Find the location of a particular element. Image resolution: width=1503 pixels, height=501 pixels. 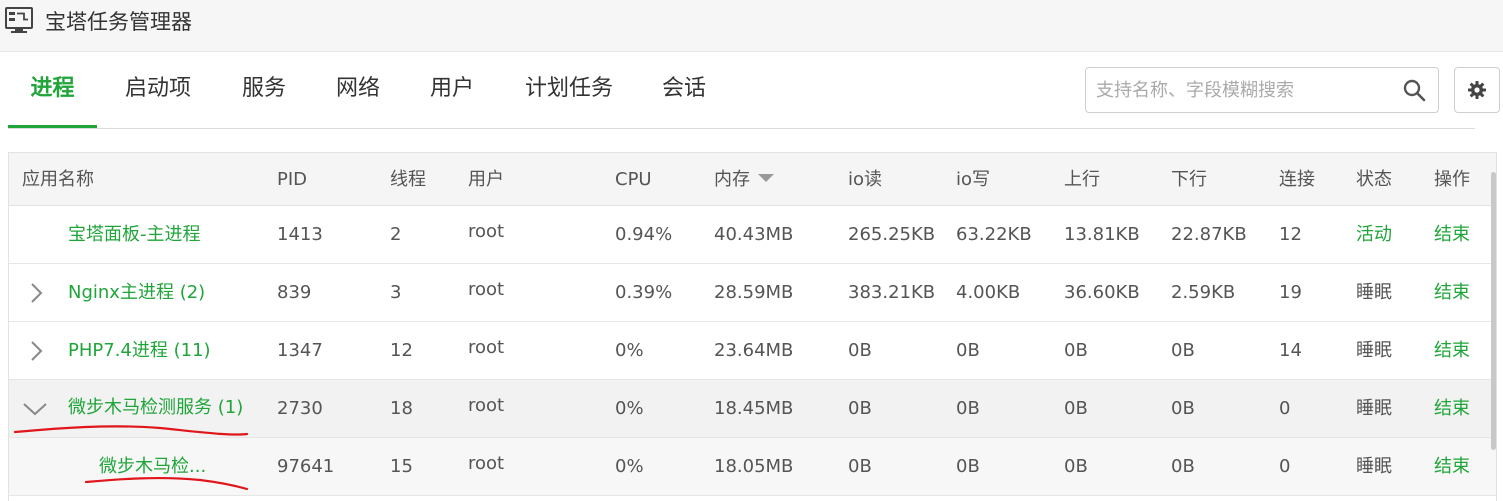

table-scrollbar is located at coordinates (1493, 311).